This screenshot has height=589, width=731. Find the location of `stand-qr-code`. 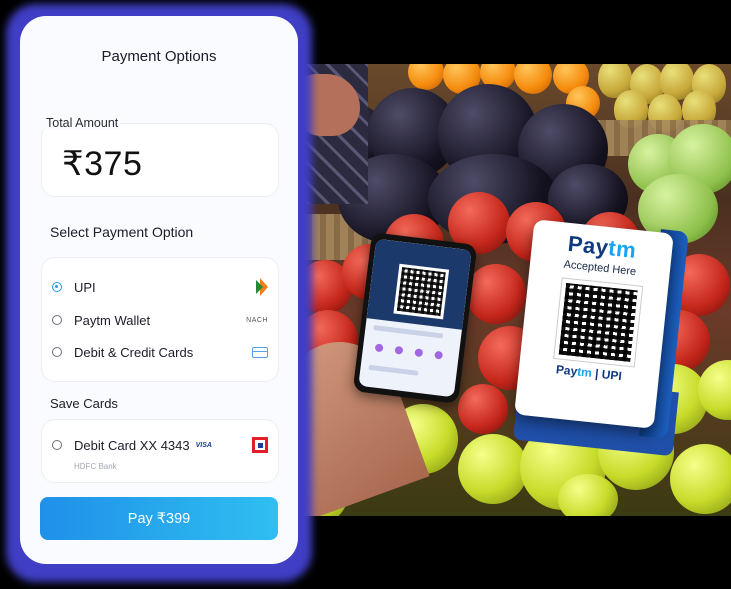

stand-qr-code is located at coordinates (598, 322).